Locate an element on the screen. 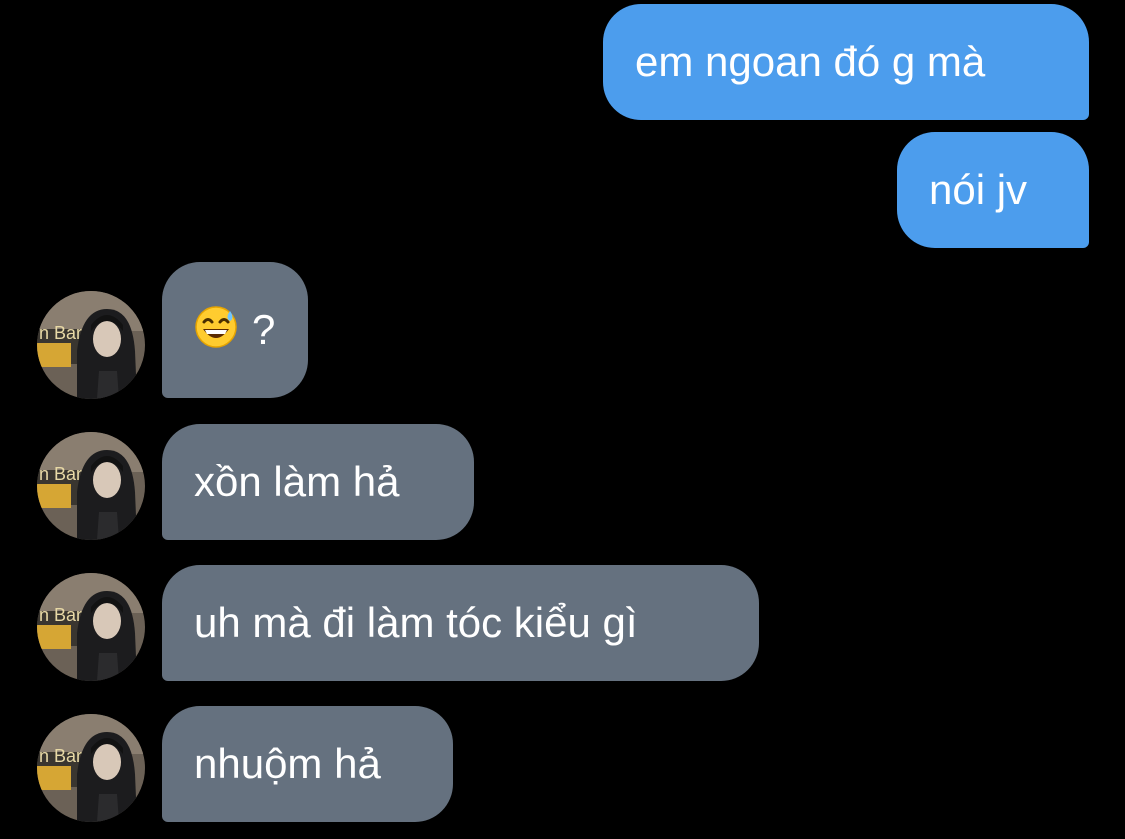 The height and width of the screenshot is (839, 1125). message-text: uh mà đi làm tóc kiểu gì is located at coordinates (416, 622).